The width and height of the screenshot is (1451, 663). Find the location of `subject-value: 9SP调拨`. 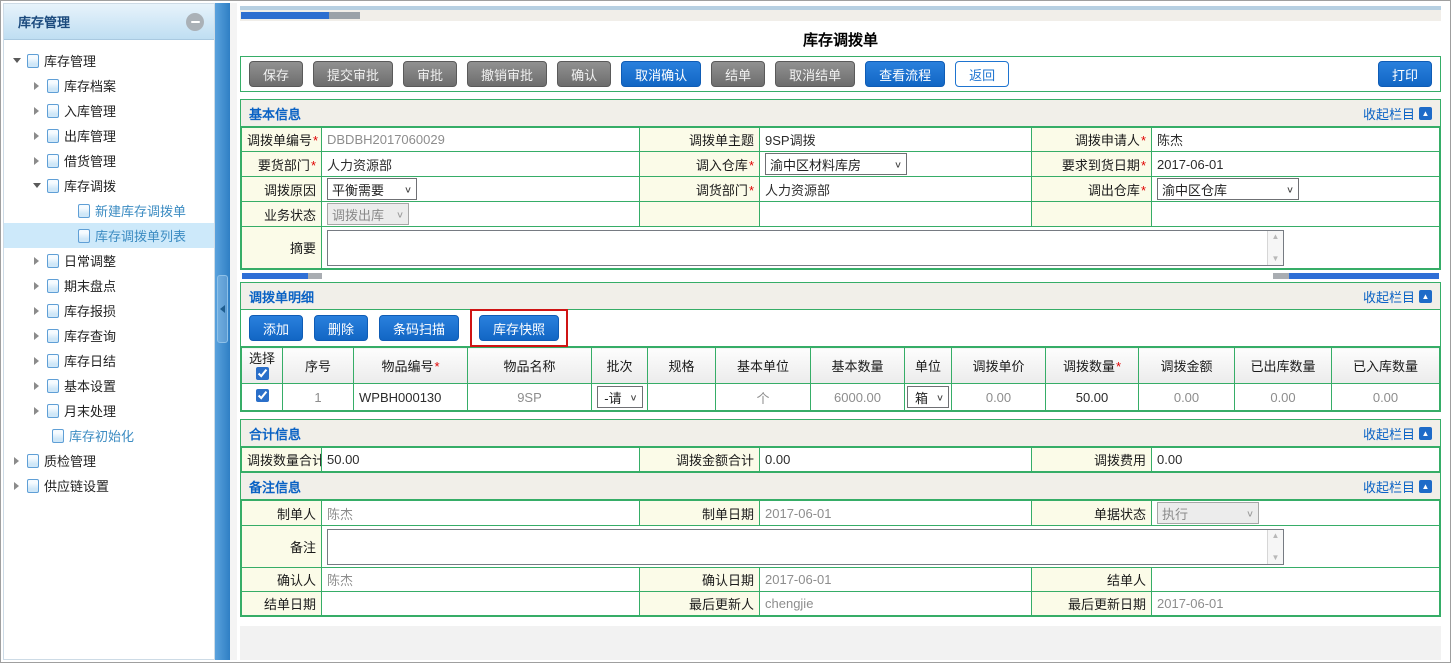

subject-value: 9SP调拨 is located at coordinates (895, 139).